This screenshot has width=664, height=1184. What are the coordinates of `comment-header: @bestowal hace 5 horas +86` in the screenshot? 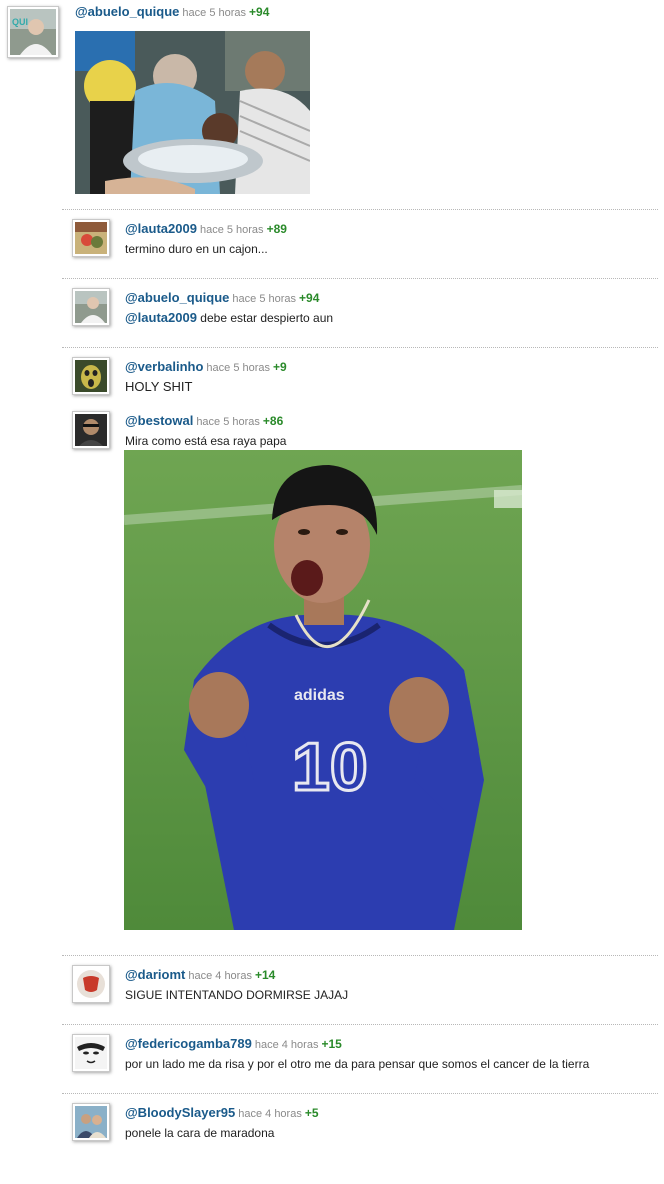 It's located at (204, 421).